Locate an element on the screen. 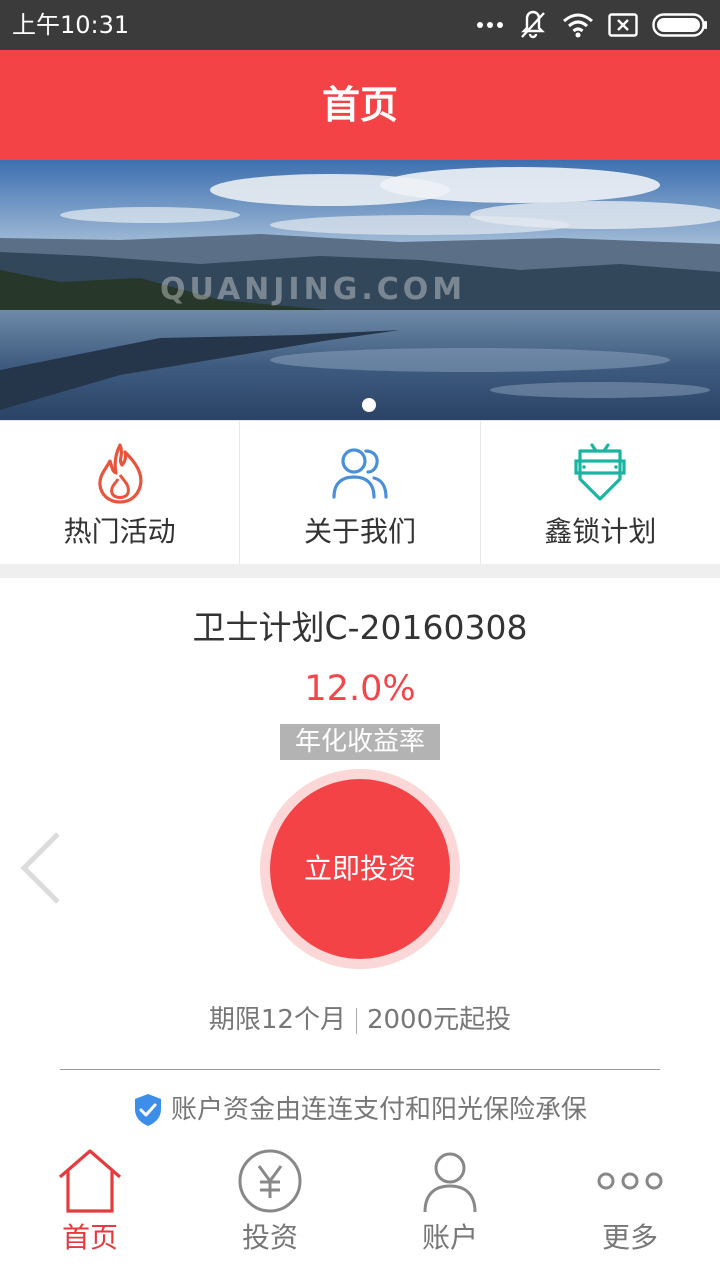  terms-divider is located at coordinates (356, 1020).